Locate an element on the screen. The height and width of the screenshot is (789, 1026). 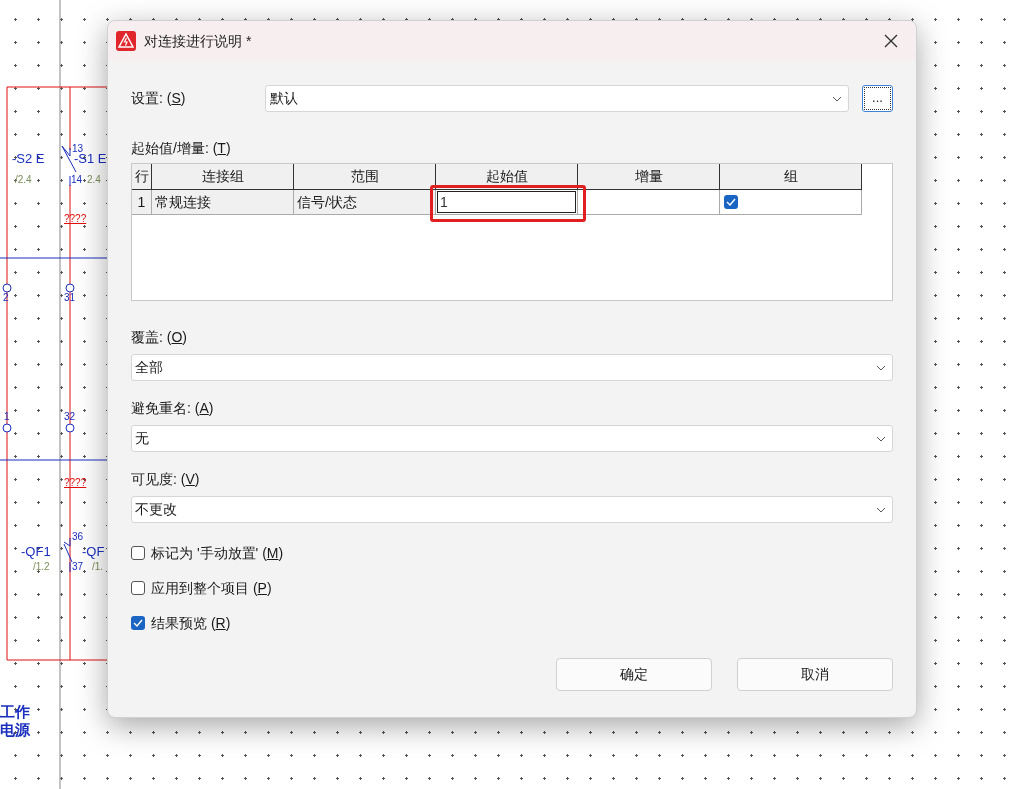
title-label: 工作 is located at coordinates (15, 711).